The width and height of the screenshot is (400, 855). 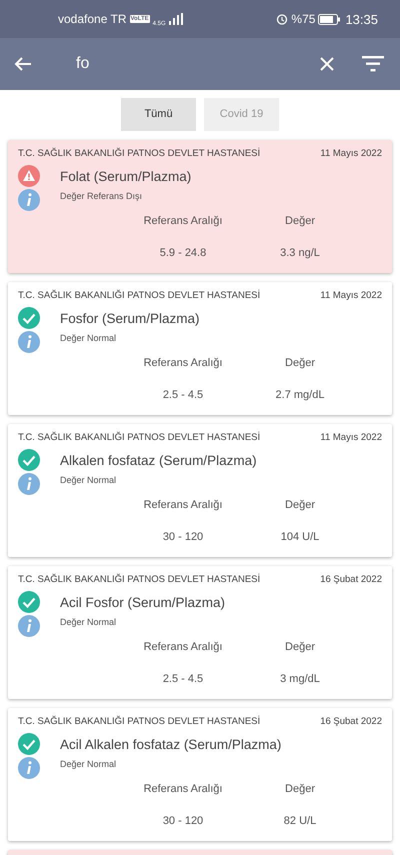 What do you see at coordinates (130, 318) in the screenshot?
I see `test-name: Fosfor (Serum/Plazma)` at bounding box center [130, 318].